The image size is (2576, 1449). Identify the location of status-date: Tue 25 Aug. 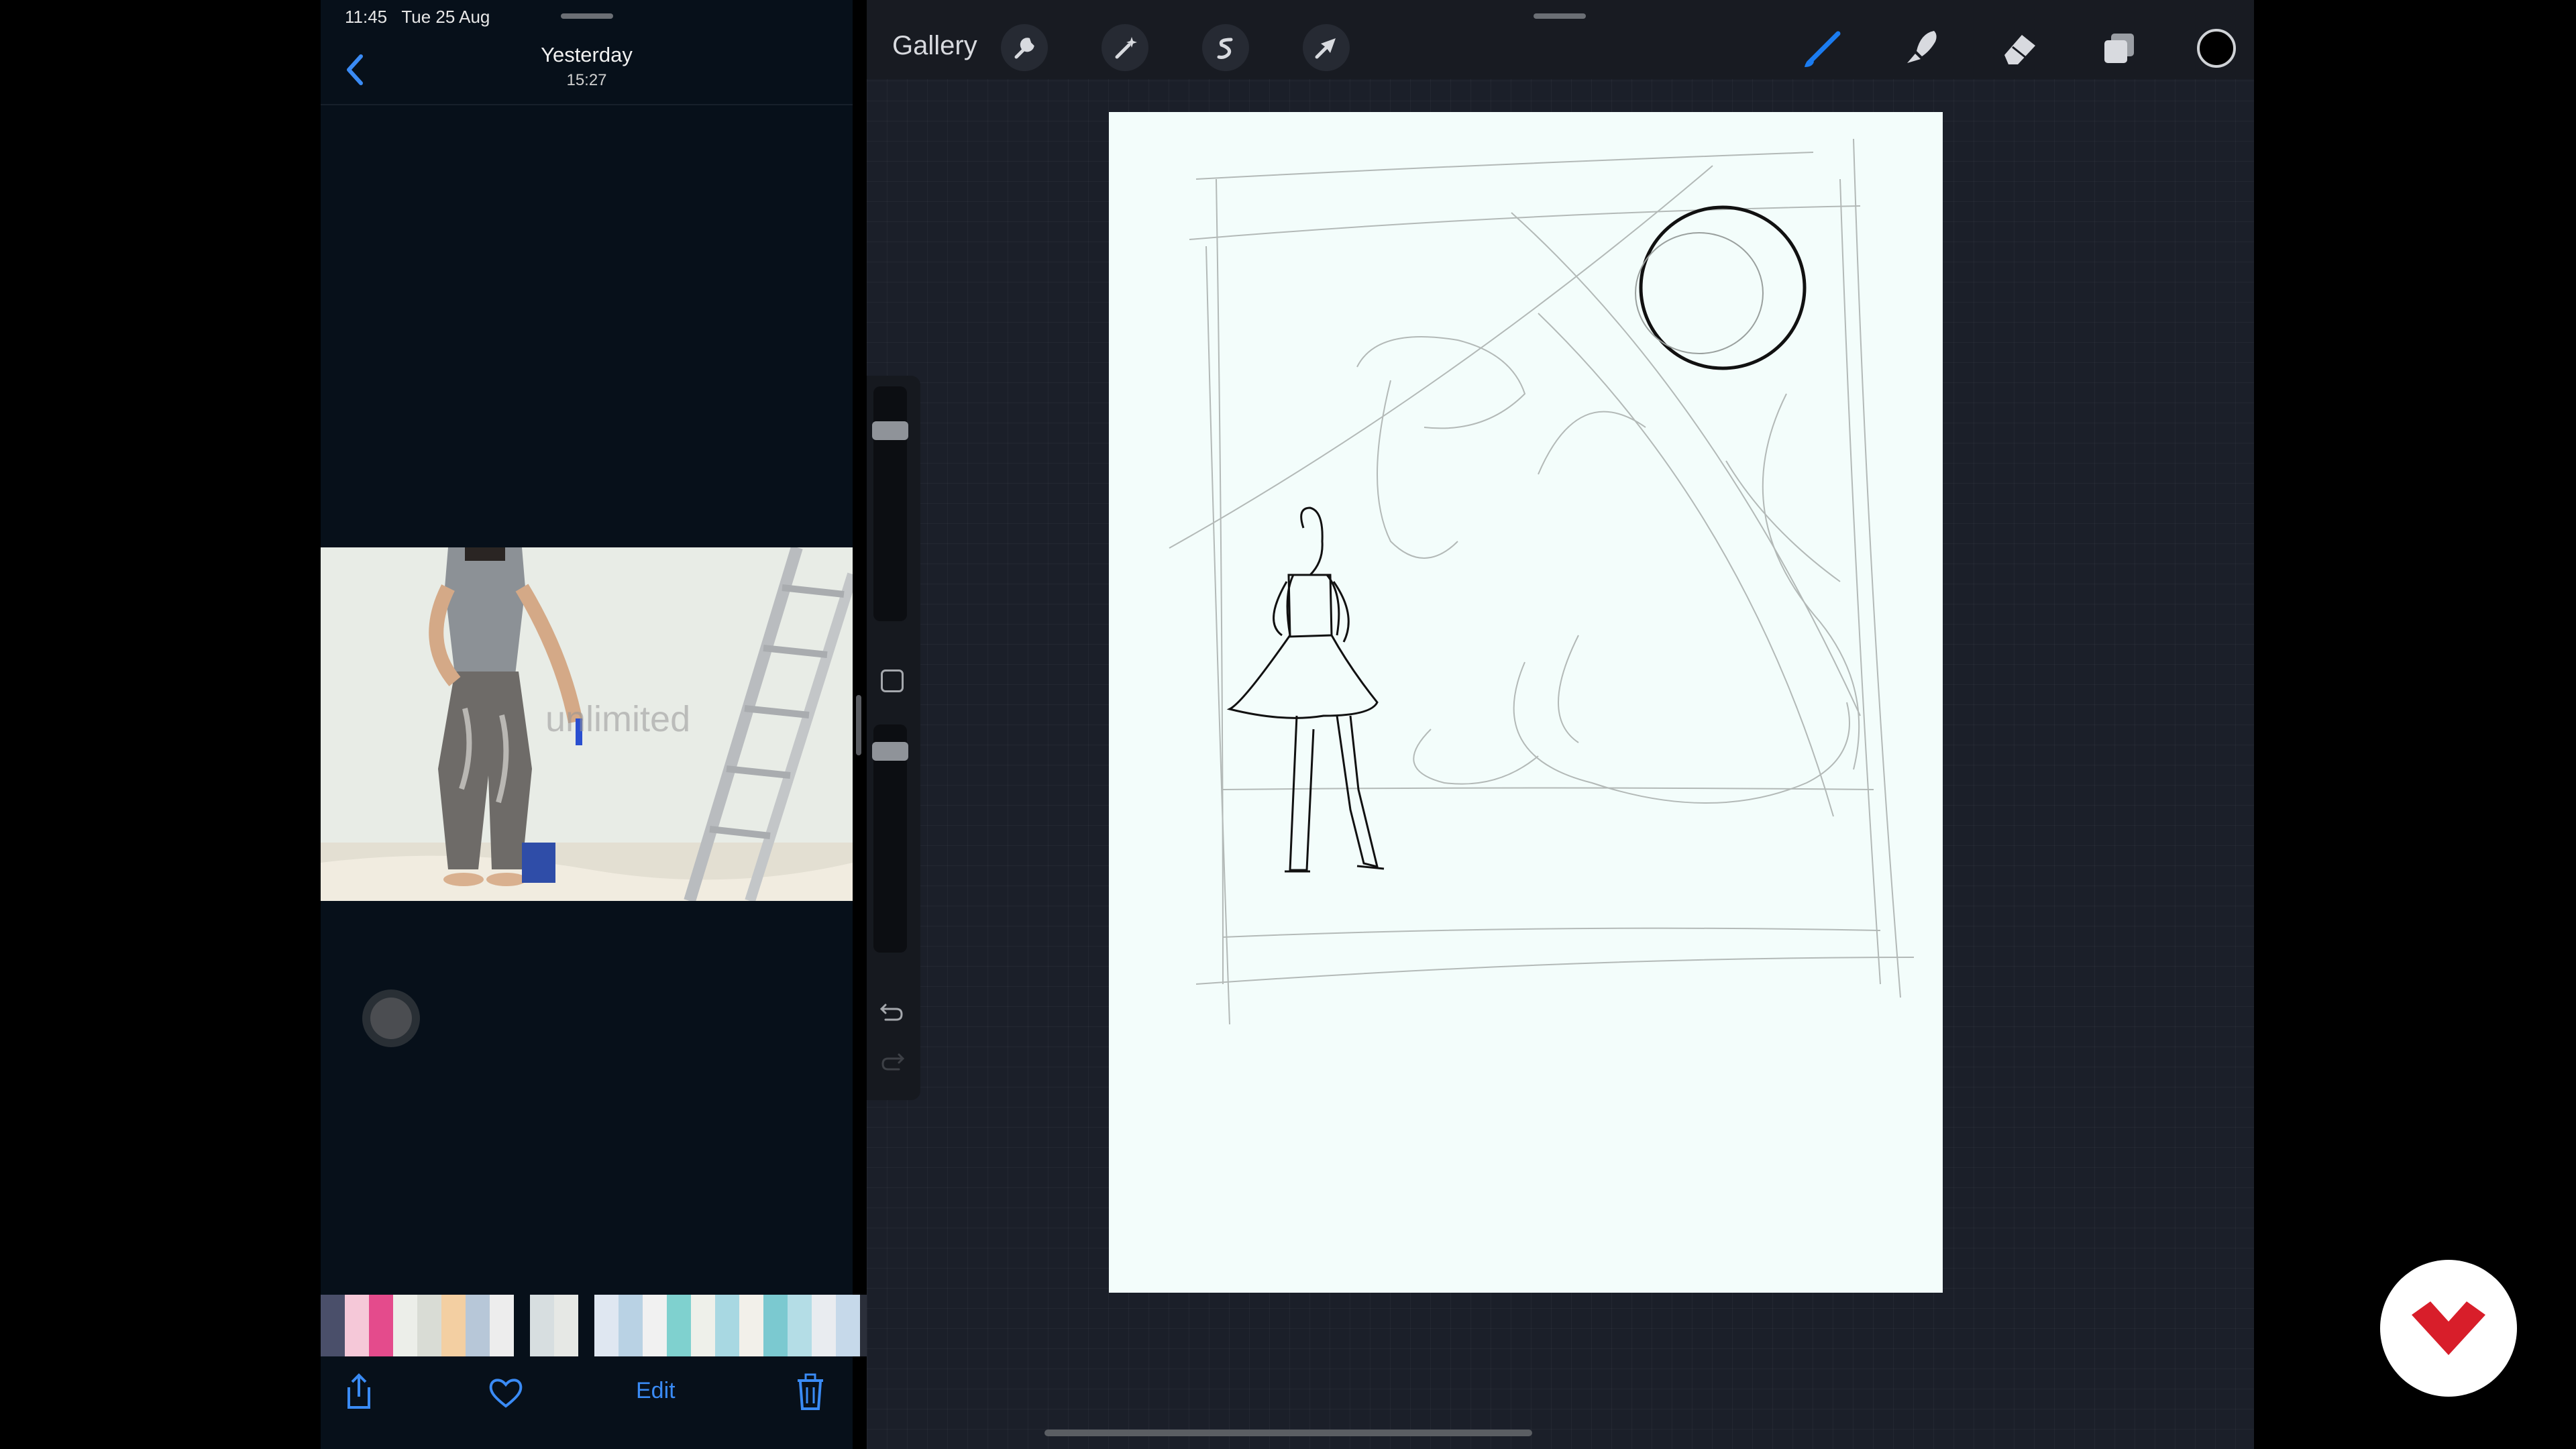
(445, 17).